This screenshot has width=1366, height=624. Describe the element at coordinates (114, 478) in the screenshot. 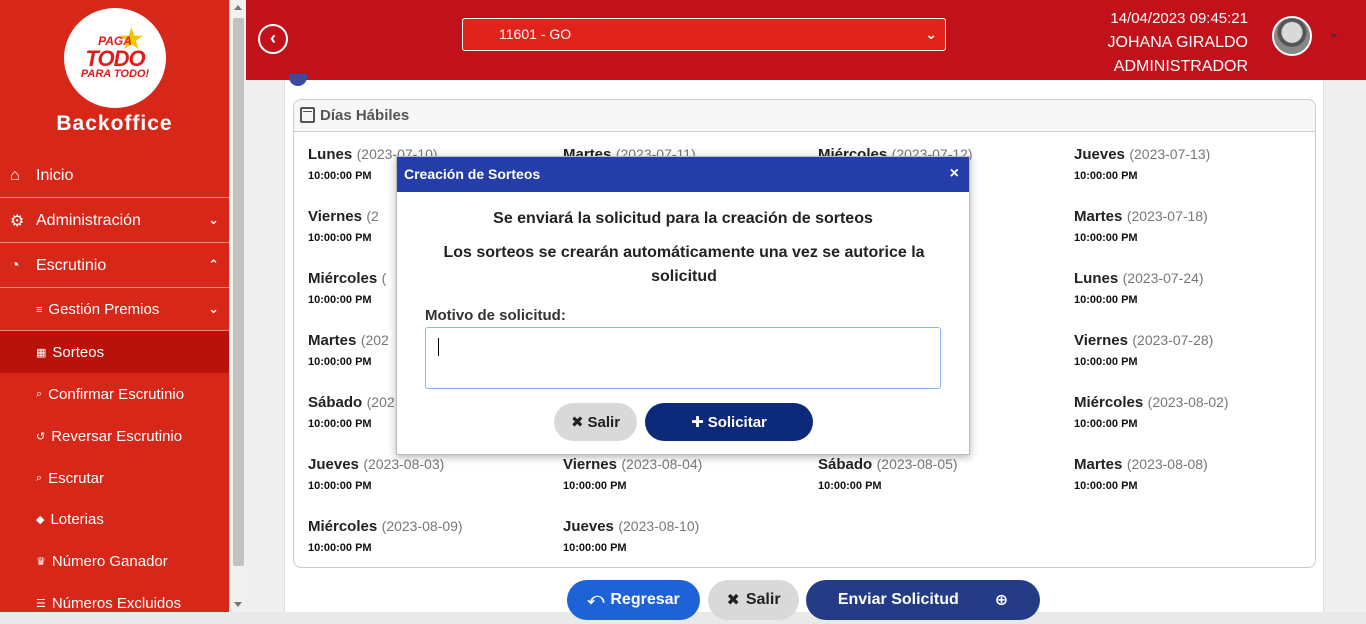

I see `sidebar-item-escrutar: ⌕ Escrutar` at that location.